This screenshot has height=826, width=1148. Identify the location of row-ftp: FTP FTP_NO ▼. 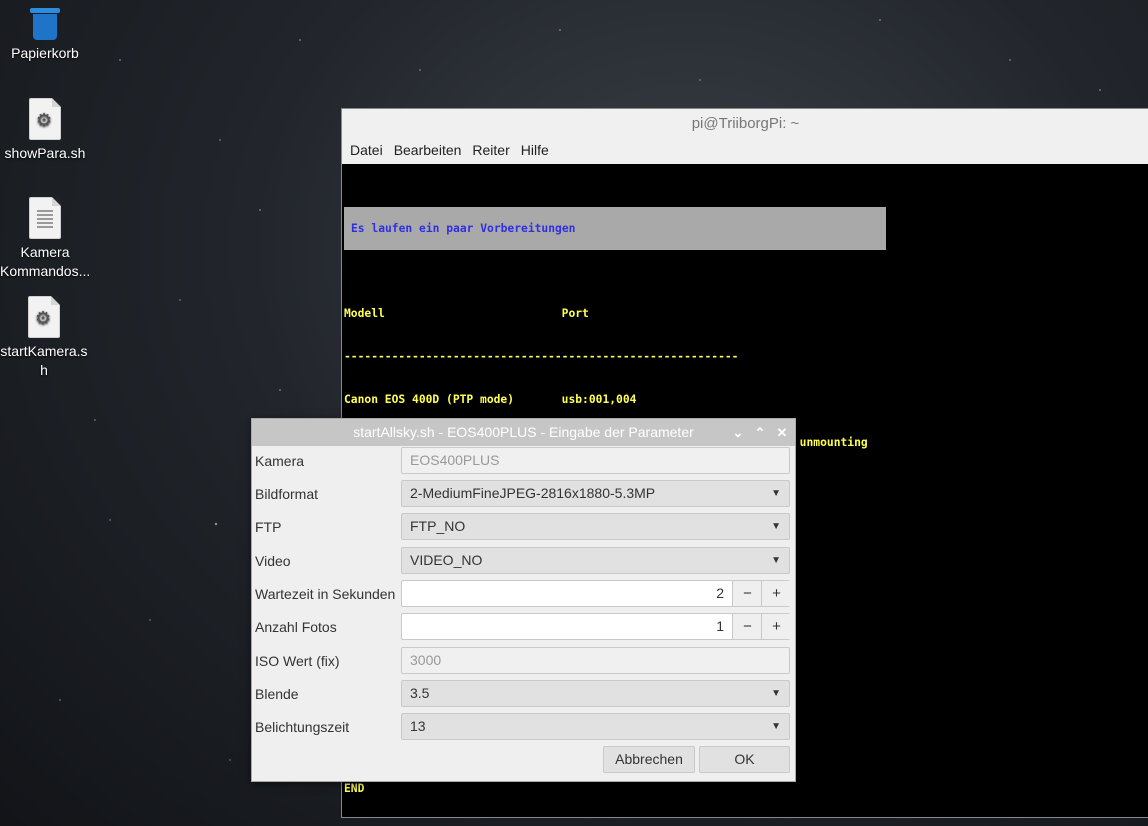
(523, 527).